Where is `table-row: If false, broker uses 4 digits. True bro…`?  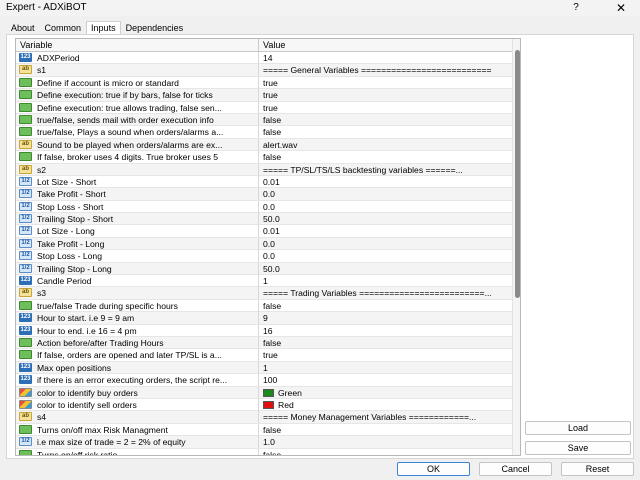
table-row: If false, broker uses 4 digits. True bro… is located at coordinates (264, 157).